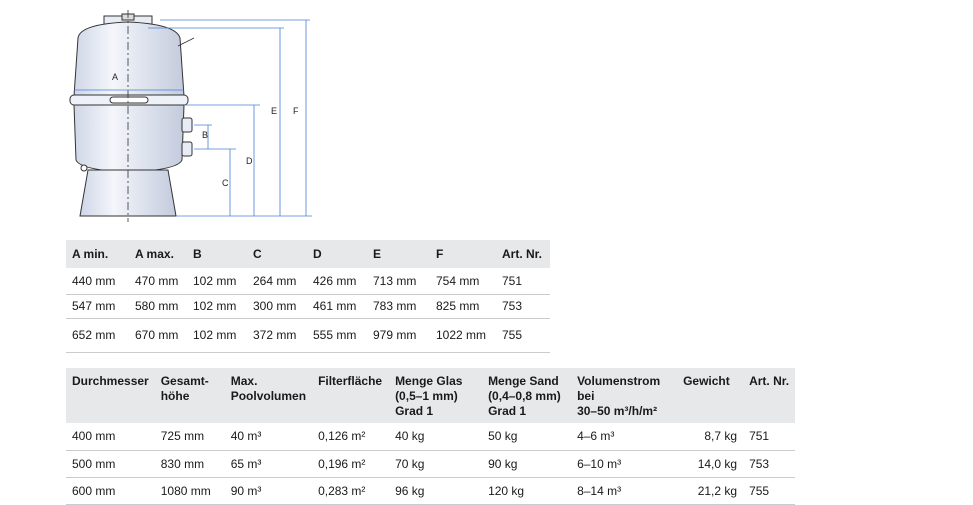  Describe the element at coordinates (90, 254) in the screenshot. I see `header-cell: A min.` at that location.